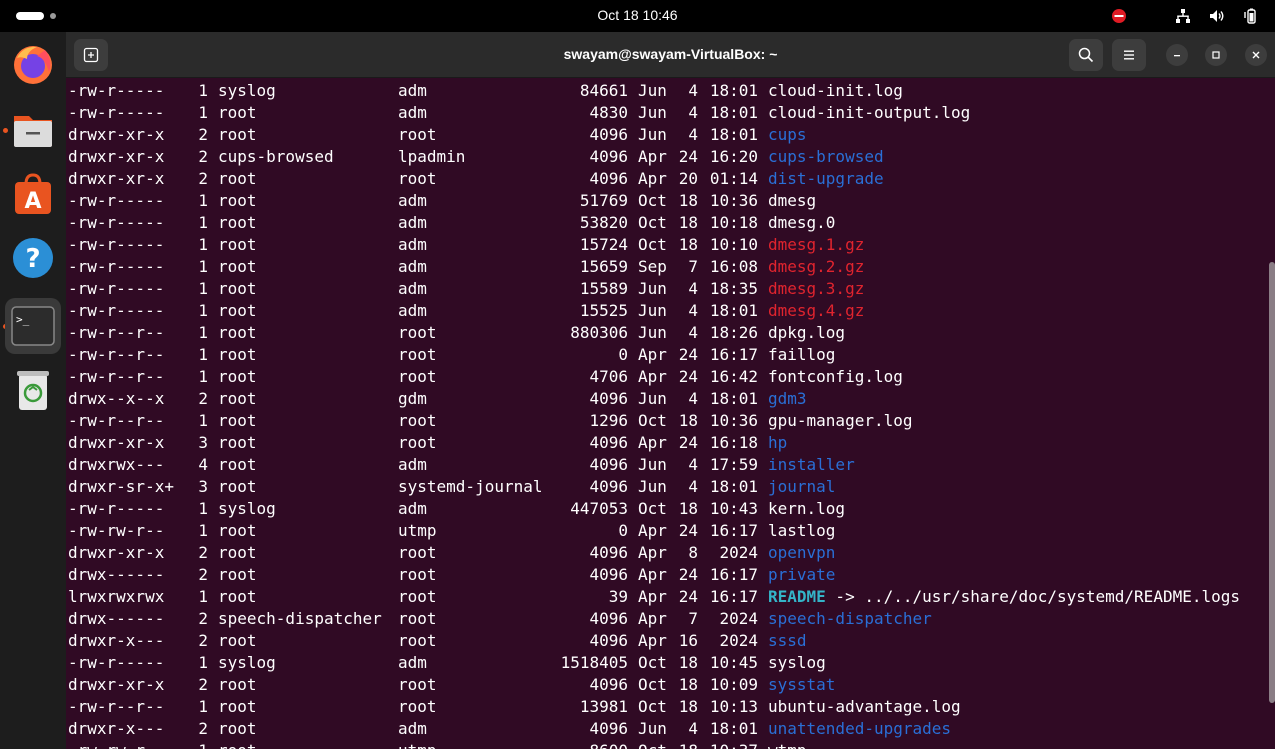 The width and height of the screenshot is (1275, 749). I want to click on listing-name: dist-upgrade, so click(826, 179).